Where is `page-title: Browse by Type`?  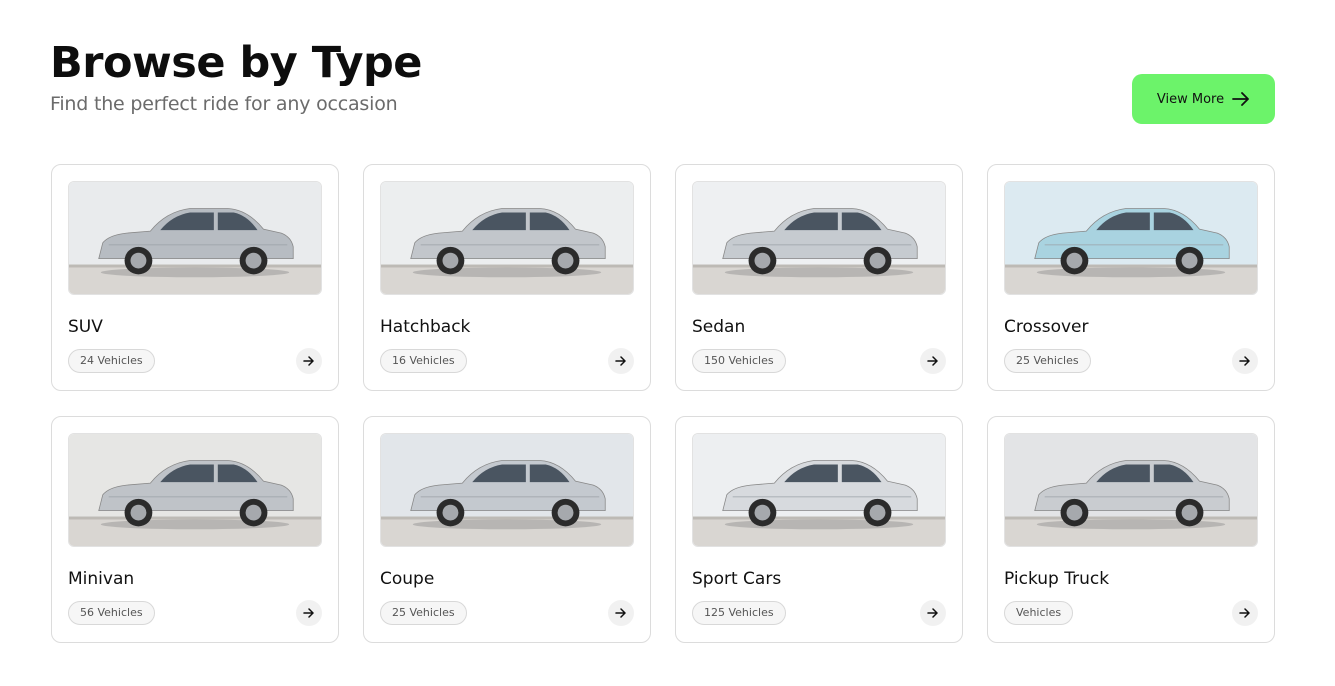
page-title: Browse by Type is located at coordinates (236, 63).